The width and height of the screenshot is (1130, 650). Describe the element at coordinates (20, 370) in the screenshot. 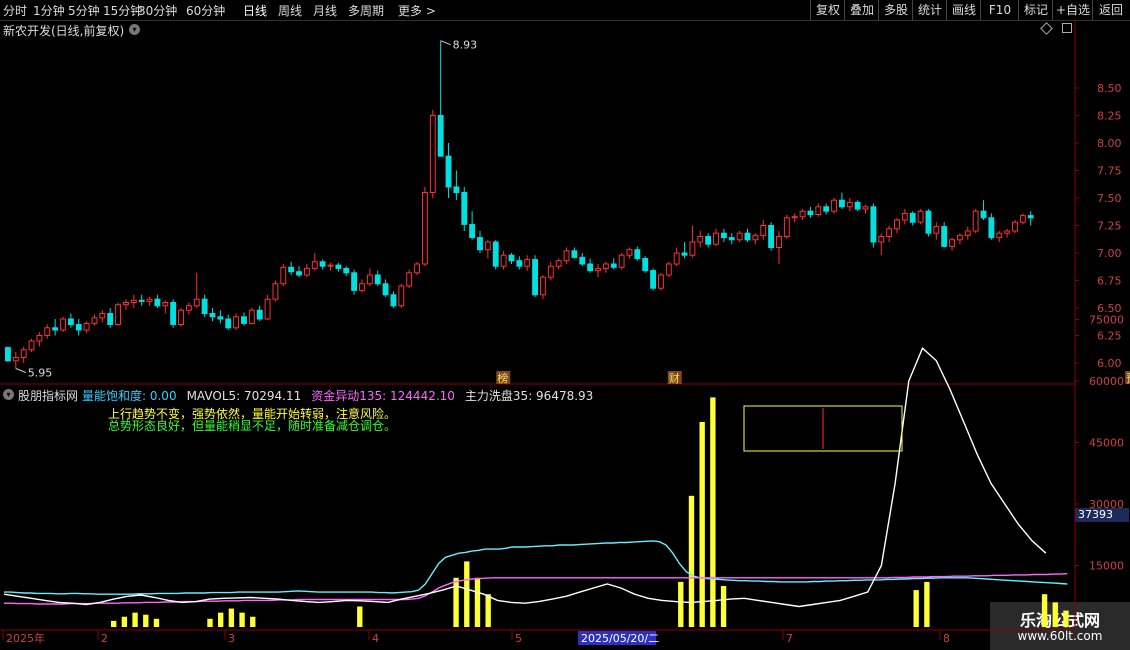

I see `low-pointer` at that location.